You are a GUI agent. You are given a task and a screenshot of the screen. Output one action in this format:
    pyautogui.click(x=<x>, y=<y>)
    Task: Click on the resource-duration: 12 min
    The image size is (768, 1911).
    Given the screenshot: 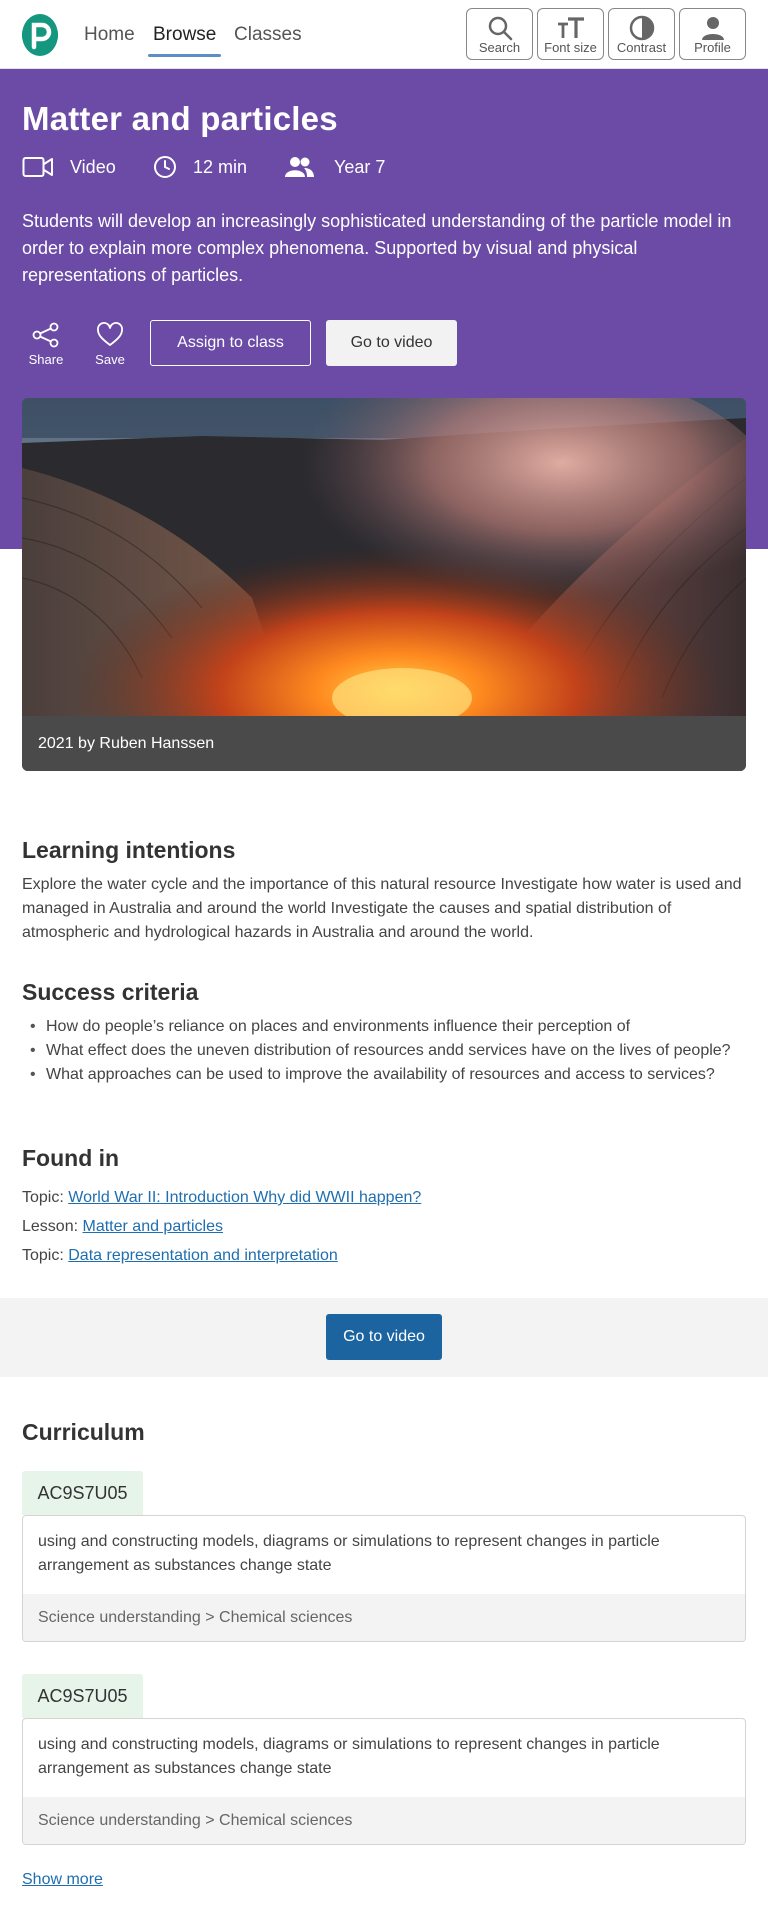 What is the action you would take?
    pyautogui.click(x=200, y=167)
    